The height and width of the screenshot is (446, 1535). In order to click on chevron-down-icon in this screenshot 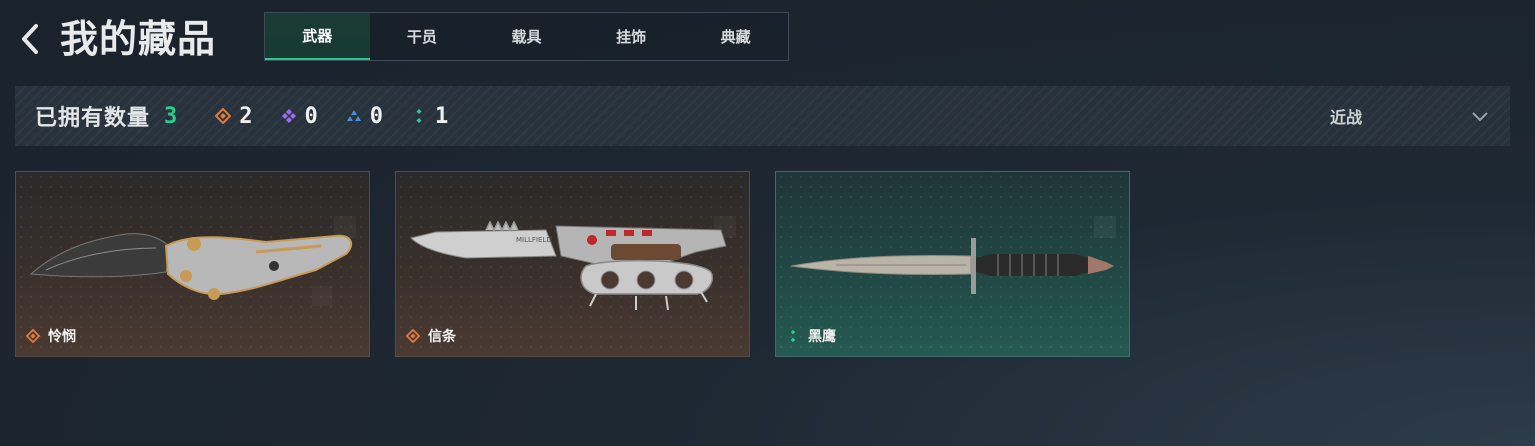, I will do `click(1480, 117)`.